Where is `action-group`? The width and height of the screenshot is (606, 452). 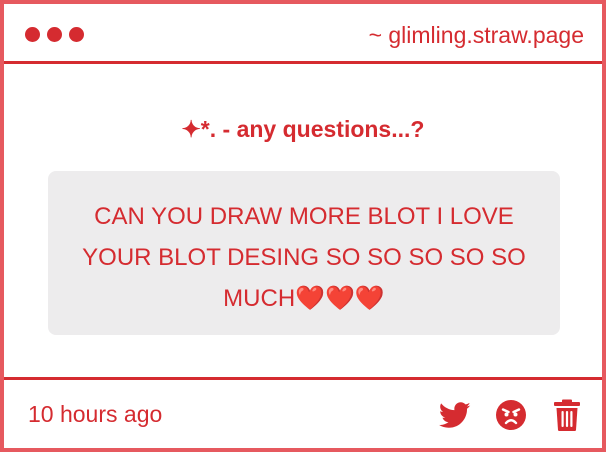 action-group is located at coordinates (500, 415).